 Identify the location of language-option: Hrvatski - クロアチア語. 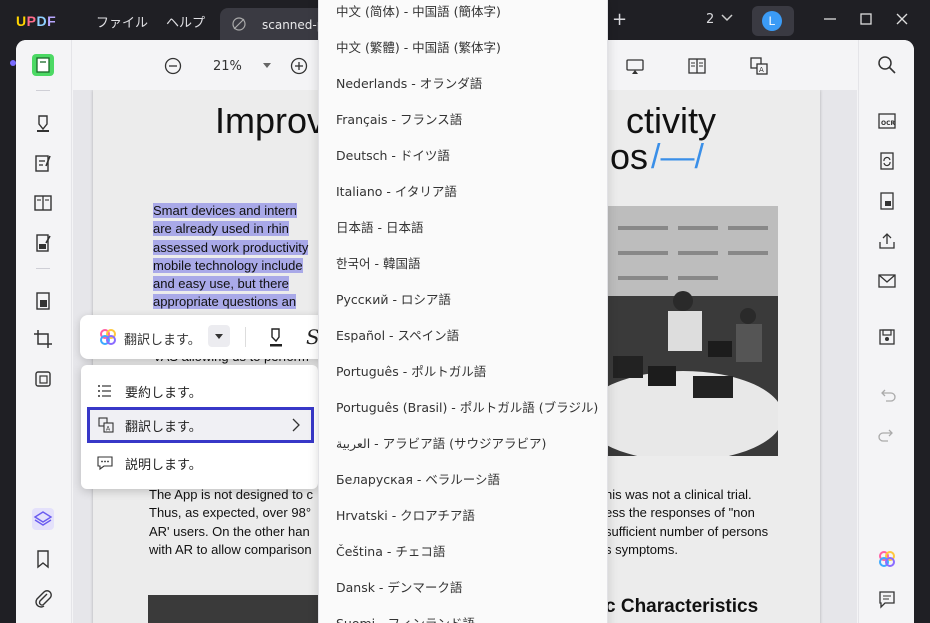
(463, 514).